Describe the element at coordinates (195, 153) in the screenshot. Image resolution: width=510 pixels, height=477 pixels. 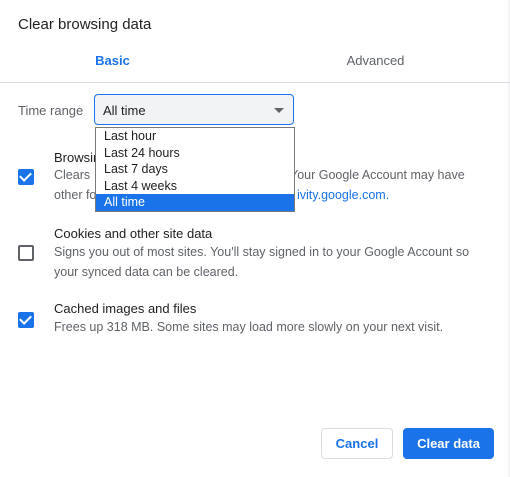
I see `option-last-24-hours: Last 24 hours` at that location.